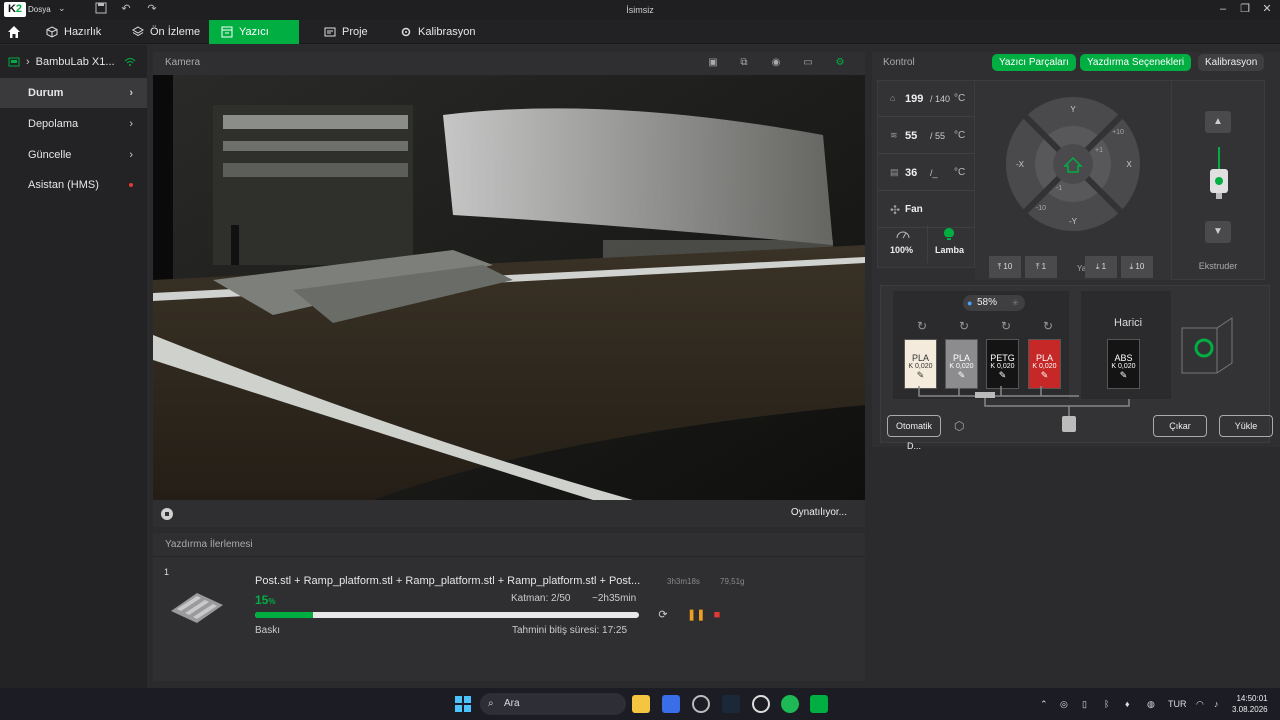 The image size is (1280, 720). Describe the element at coordinates (1101, 267) in the screenshot. I see `bed-down-1-button: ⤓ 1` at that location.